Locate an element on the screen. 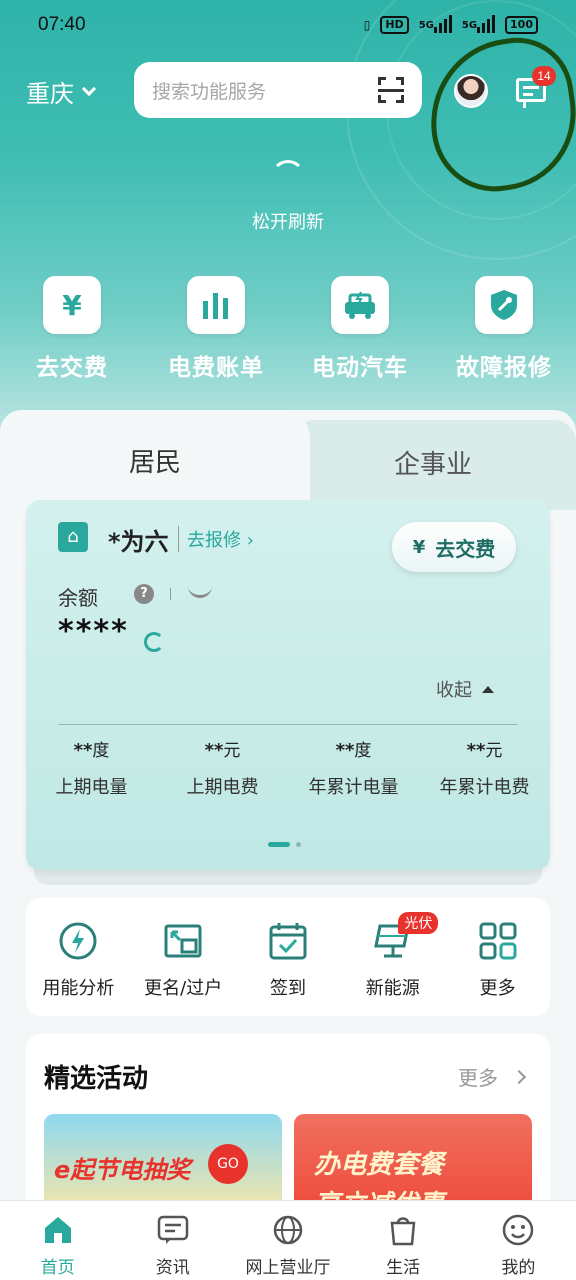 The image size is (576, 1280). service-transfer: 更名/过户 is located at coordinates (183, 968).